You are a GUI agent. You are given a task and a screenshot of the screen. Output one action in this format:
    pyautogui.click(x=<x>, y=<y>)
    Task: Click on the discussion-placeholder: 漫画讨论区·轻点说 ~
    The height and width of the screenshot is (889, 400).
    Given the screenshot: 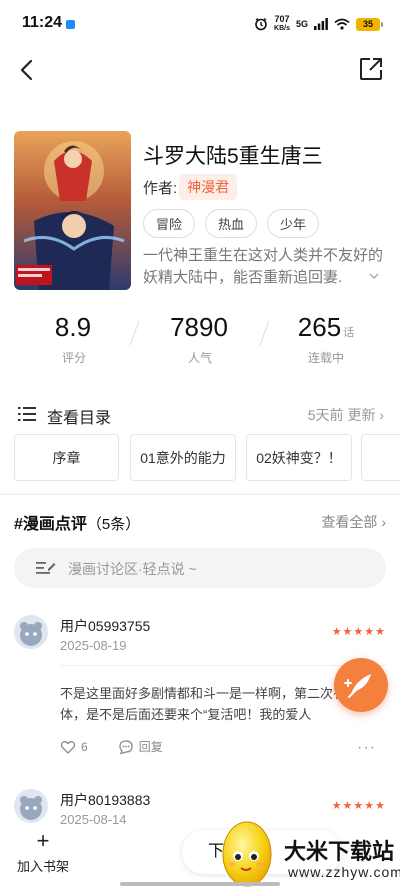 What is the action you would take?
    pyautogui.click(x=132, y=569)
    